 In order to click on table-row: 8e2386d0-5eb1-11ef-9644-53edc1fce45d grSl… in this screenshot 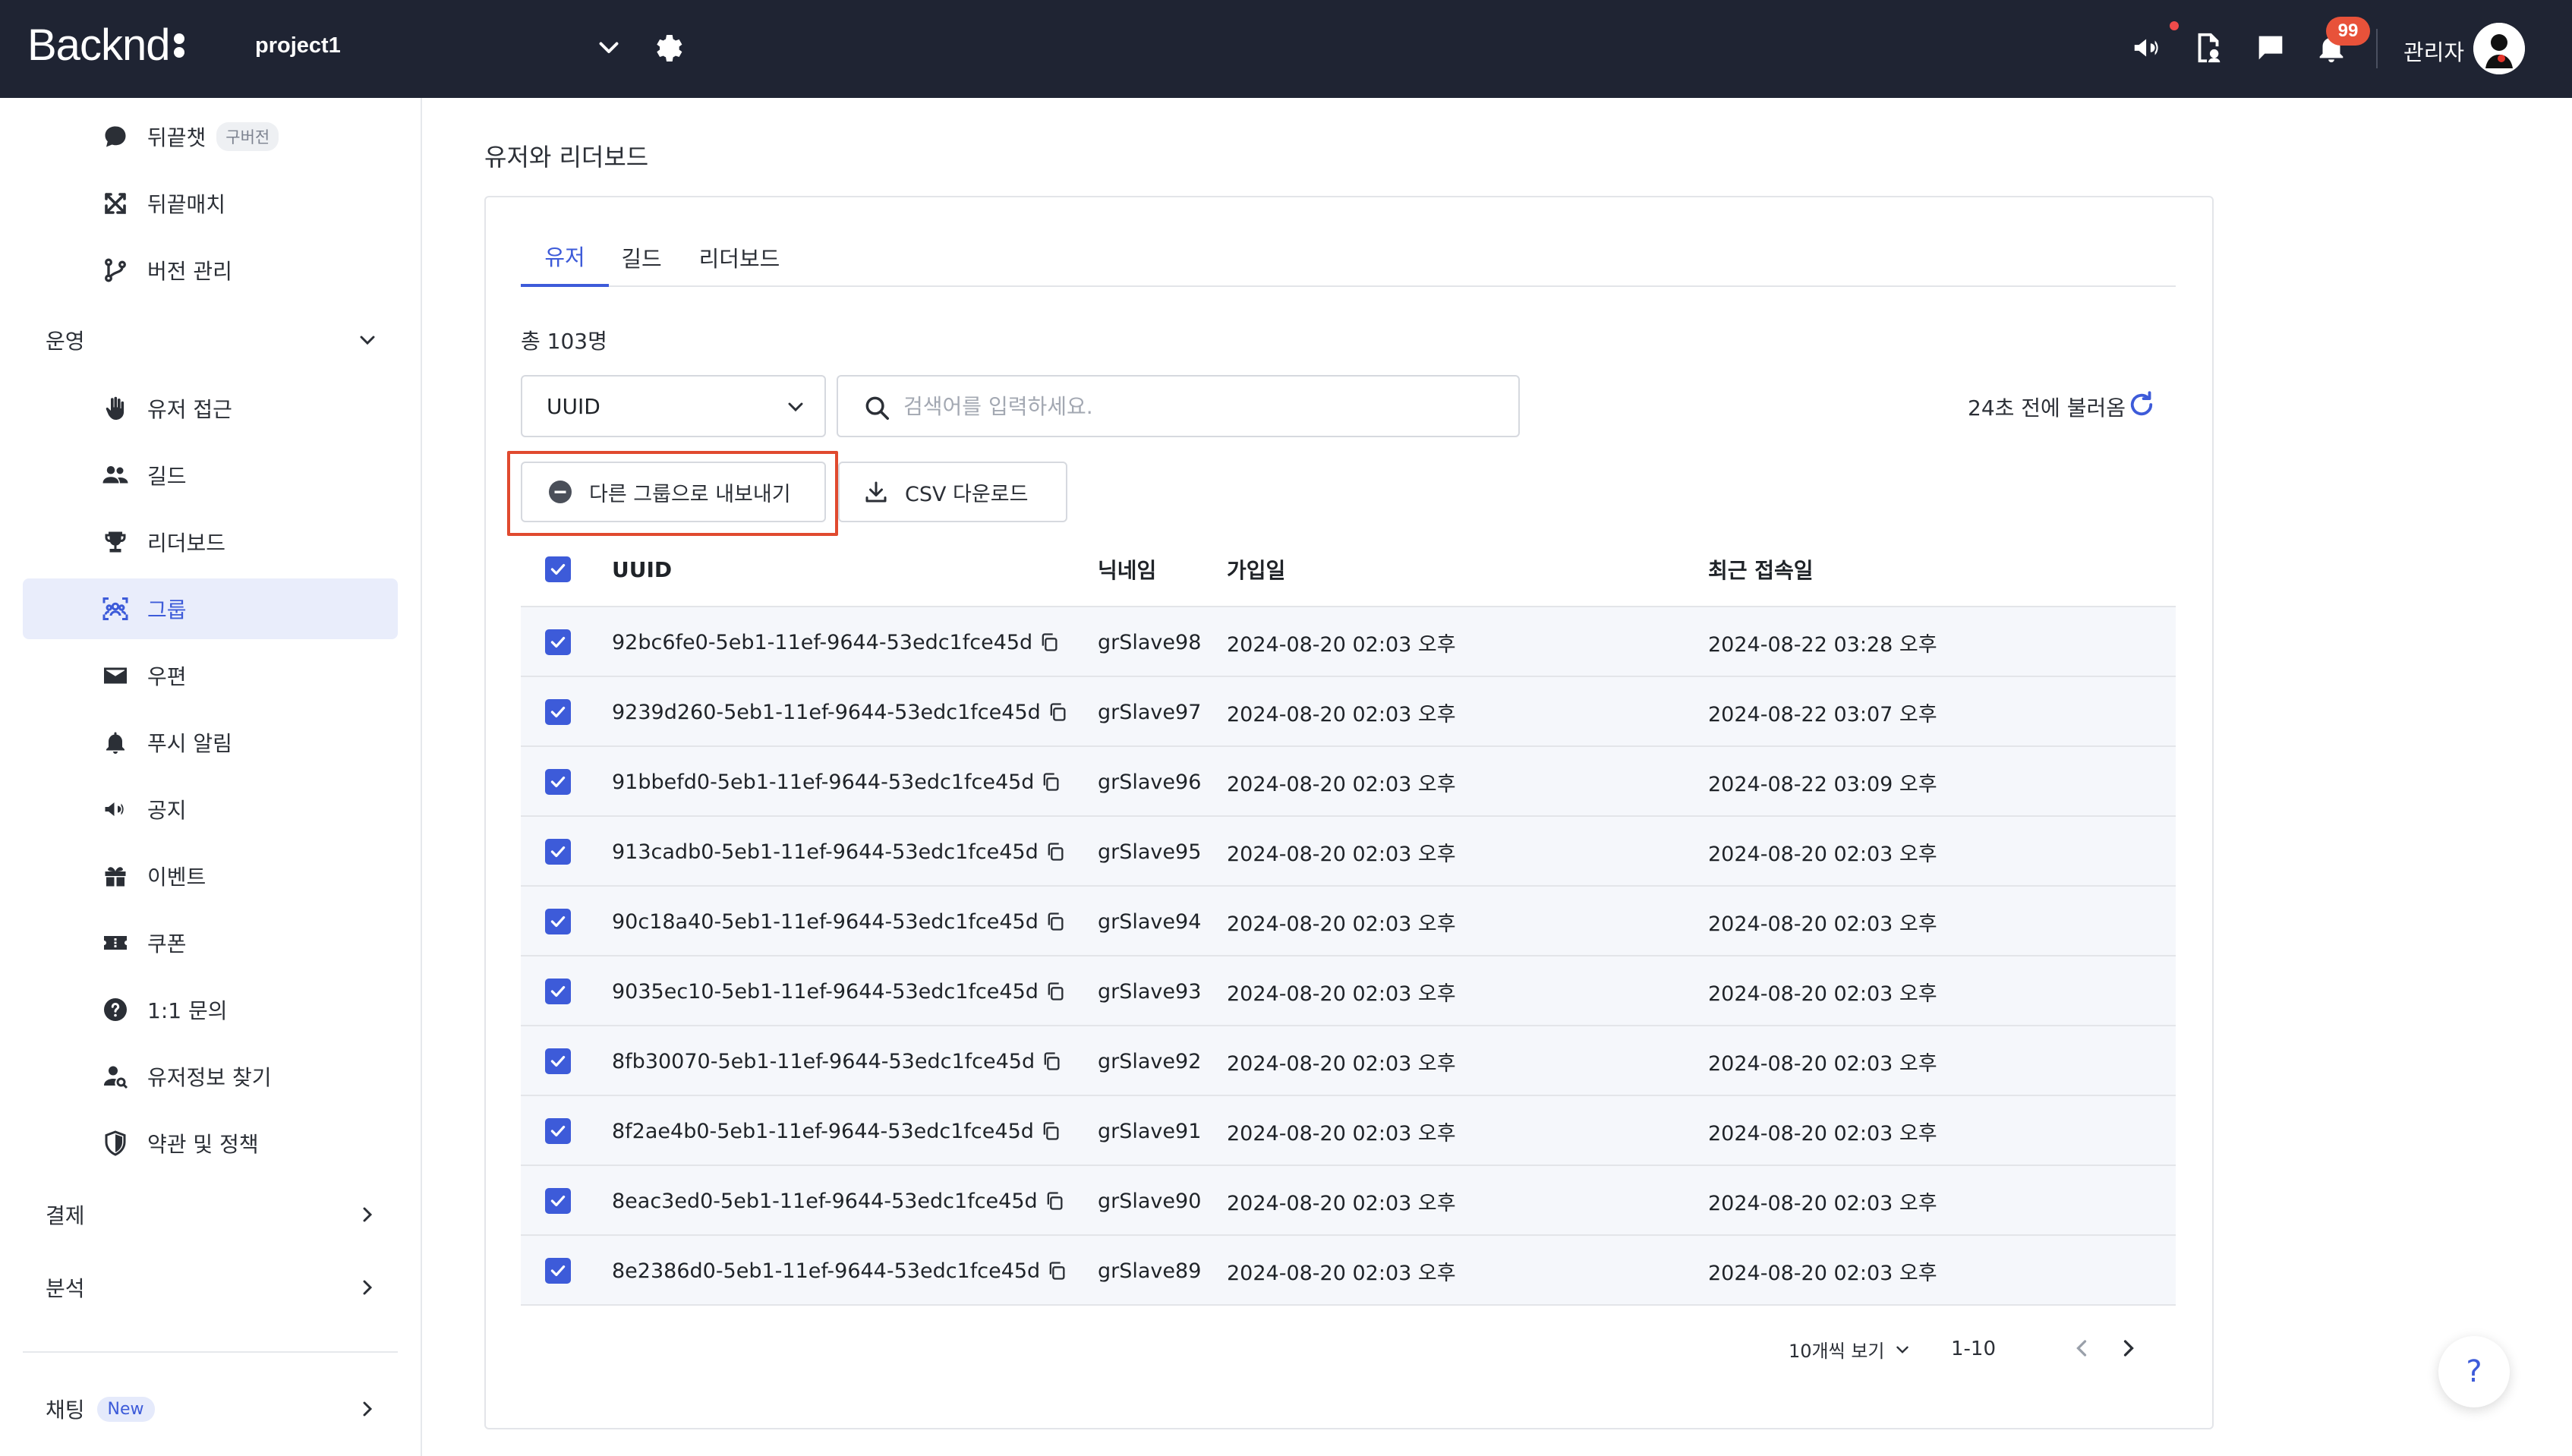, I will do `click(1348, 1271)`.